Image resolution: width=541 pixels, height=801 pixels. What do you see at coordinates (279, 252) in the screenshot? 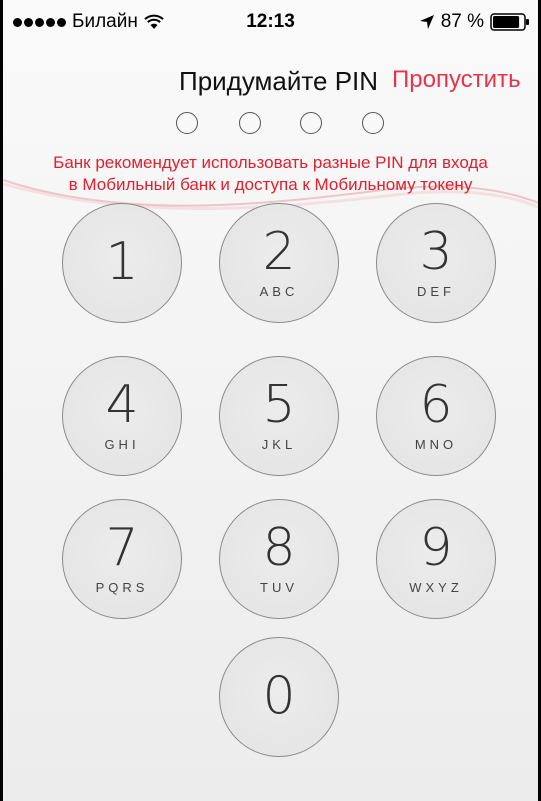
I see `key-digit: 2` at bounding box center [279, 252].